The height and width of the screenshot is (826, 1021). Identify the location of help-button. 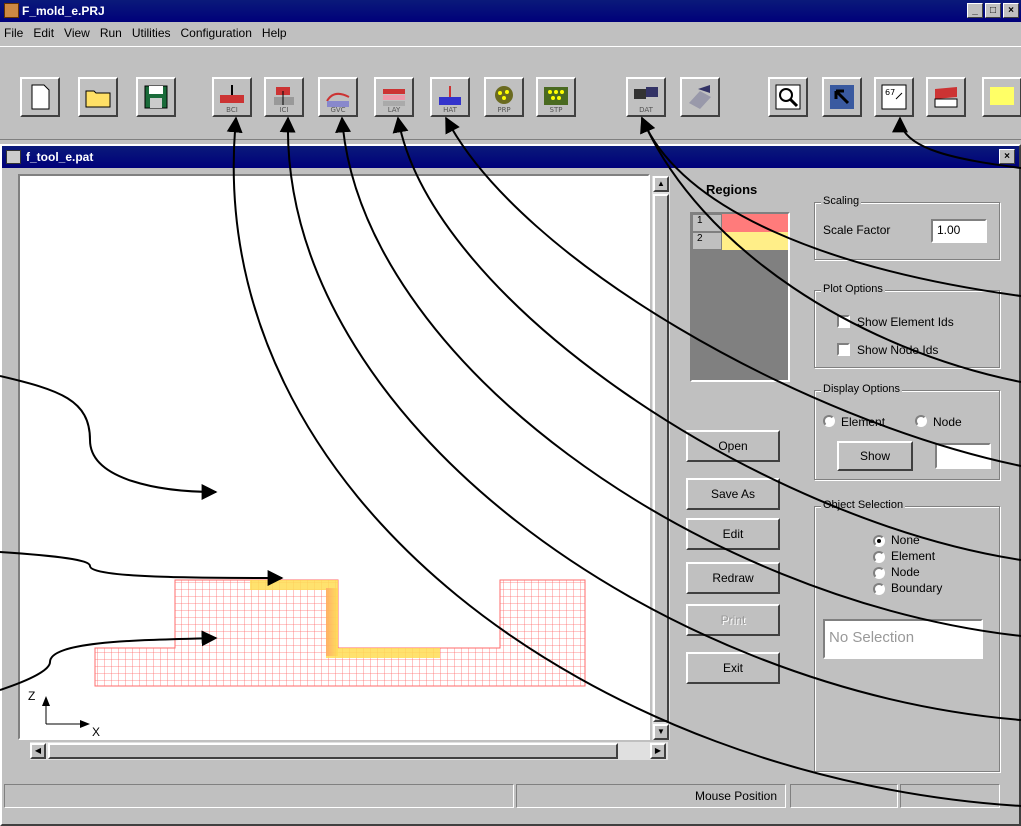
(1001, 97).